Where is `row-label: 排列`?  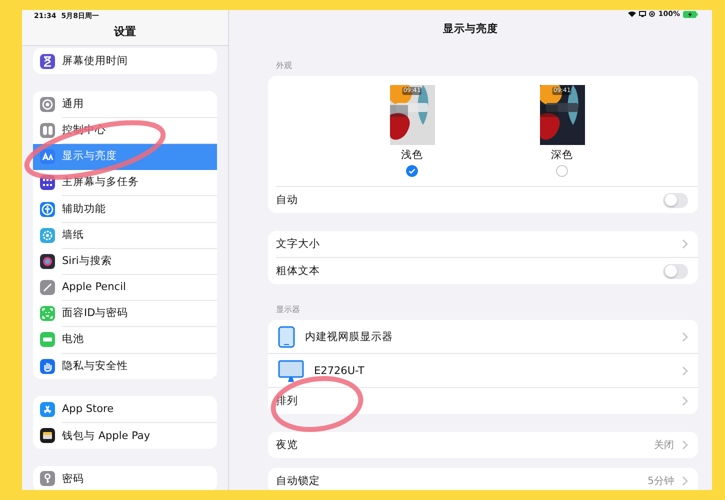
row-label: 排列 is located at coordinates (287, 401).